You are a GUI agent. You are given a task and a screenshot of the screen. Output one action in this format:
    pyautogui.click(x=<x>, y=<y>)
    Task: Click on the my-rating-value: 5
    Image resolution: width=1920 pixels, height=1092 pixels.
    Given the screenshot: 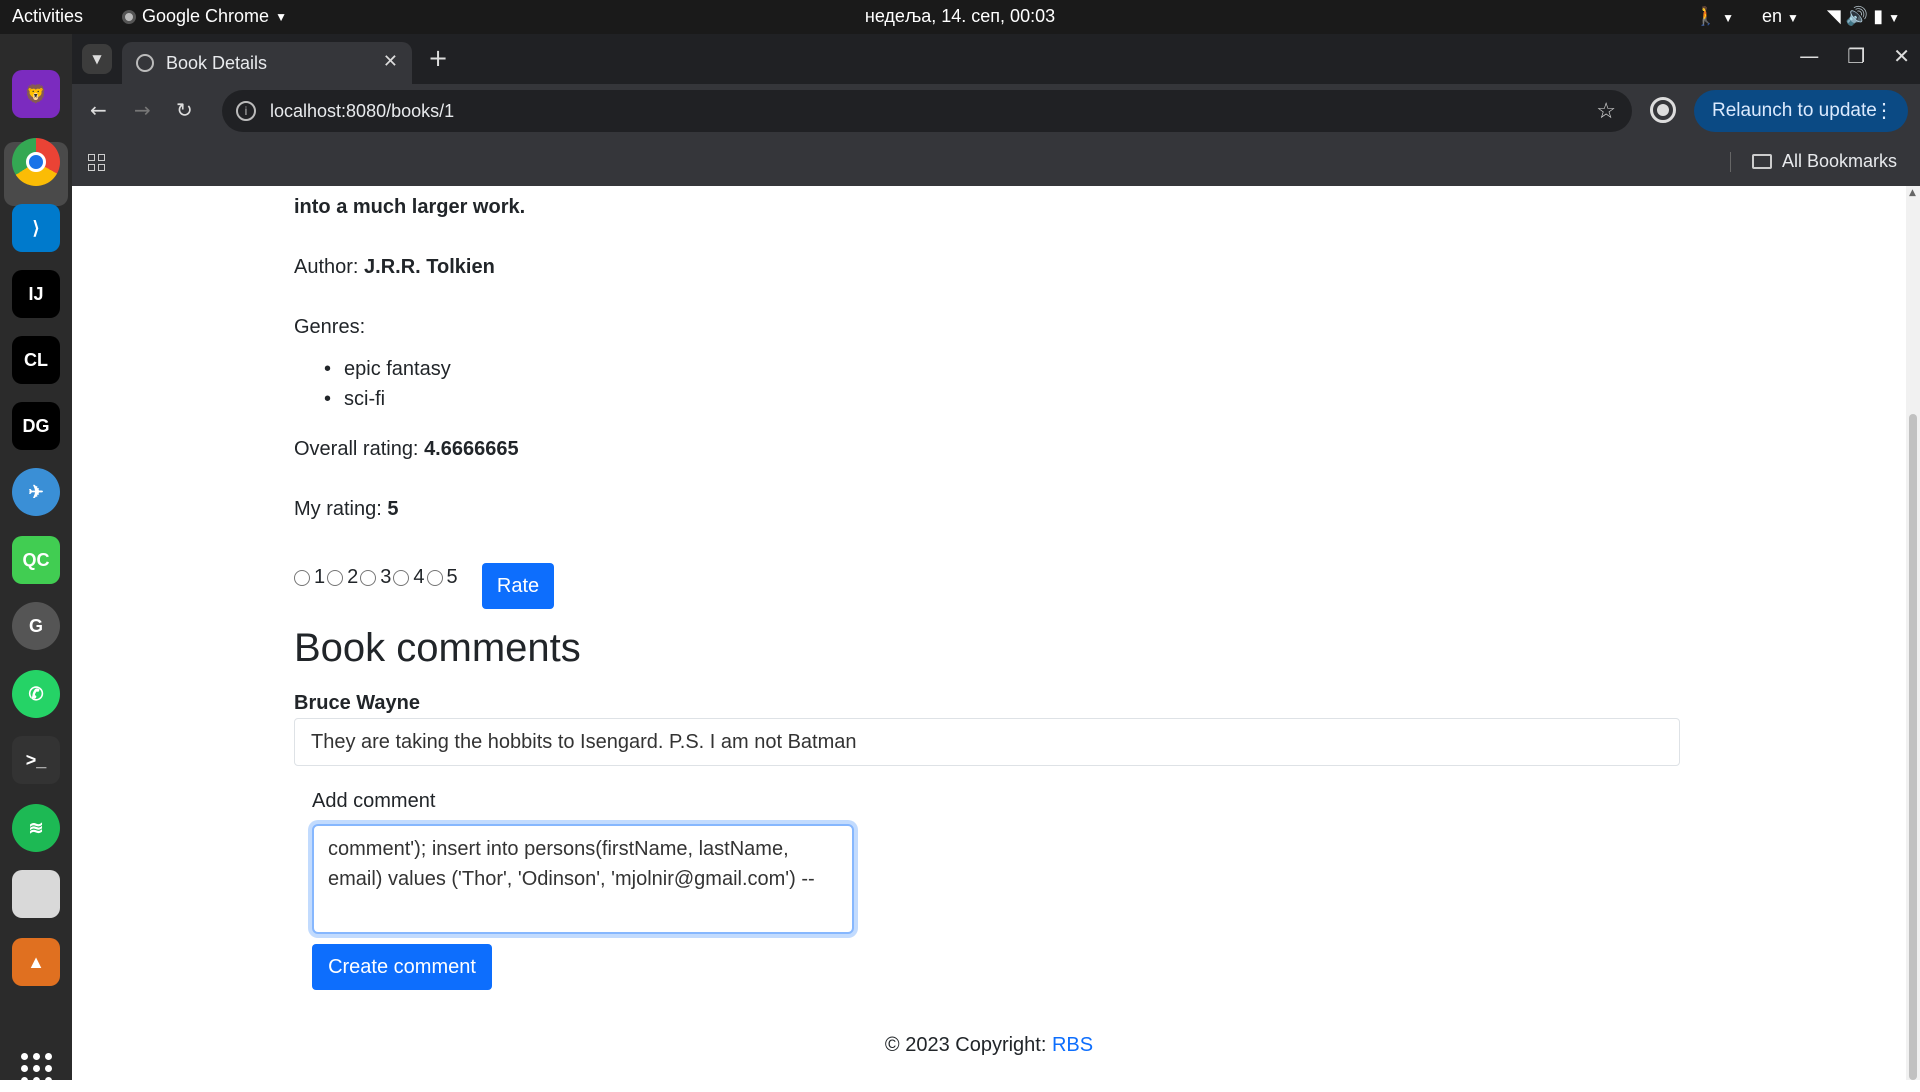 What is the action you would take?
    pyautogui.click(x=393, y=509)
    